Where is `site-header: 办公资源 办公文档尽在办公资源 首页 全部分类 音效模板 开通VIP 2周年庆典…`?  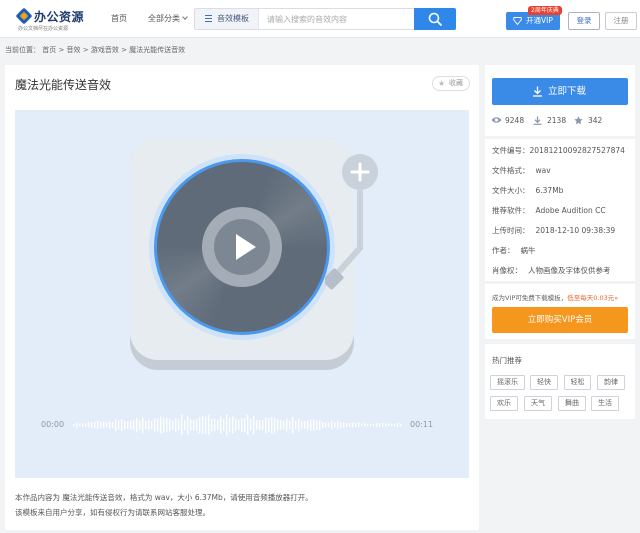
site-header: 办公资源 办公文档尽在办公资源 首页 全部分类 音效模板 开通VIP 2周年庆典… is located at coordinates (320, 19).